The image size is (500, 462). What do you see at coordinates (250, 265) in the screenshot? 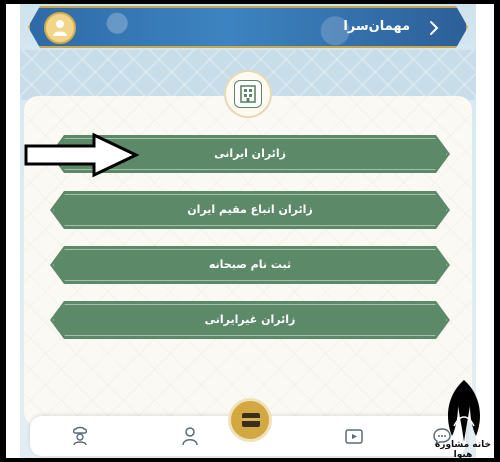
I see `menu-item-breakfast-registration: ثبت نام صبحانه` at bounding box center [250, 265].